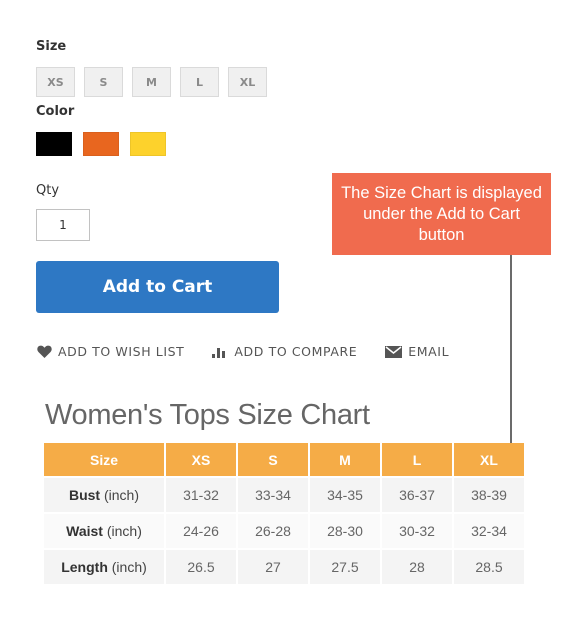  I want to click on table-cell: 28.5, so click(489, 568).